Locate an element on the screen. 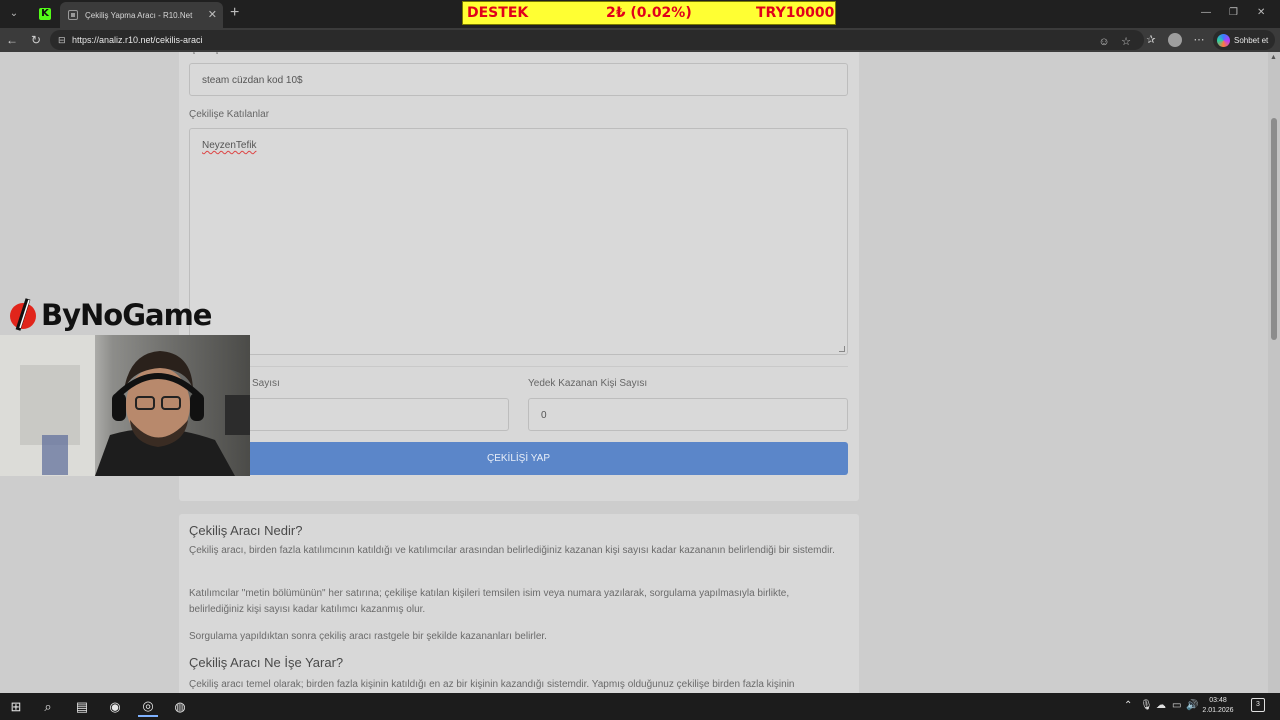 Image resolution: width=1280 pixels, height=720 pixels. scroll-thumb is located at coordinates (1274, 229).